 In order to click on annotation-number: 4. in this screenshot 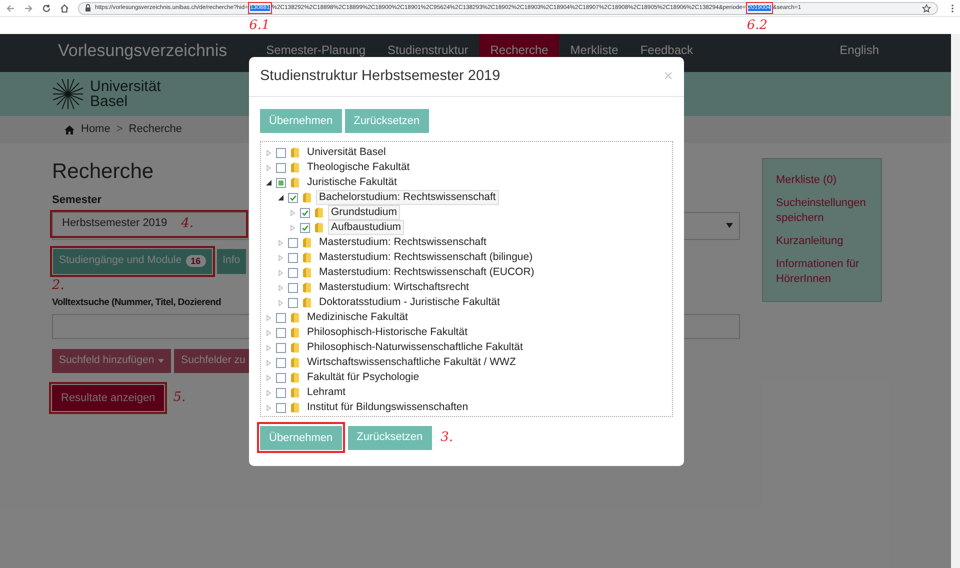, I will do `click(187, 223)`.